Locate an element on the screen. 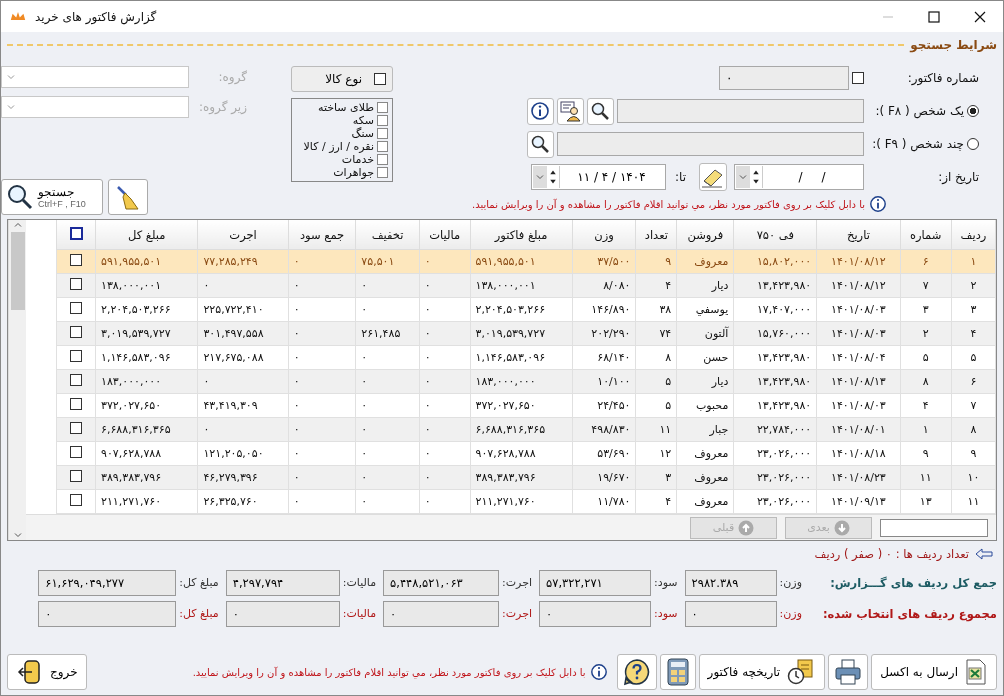  table-cell: ۸/۰۸۰ is located at coordinates (604, 285).